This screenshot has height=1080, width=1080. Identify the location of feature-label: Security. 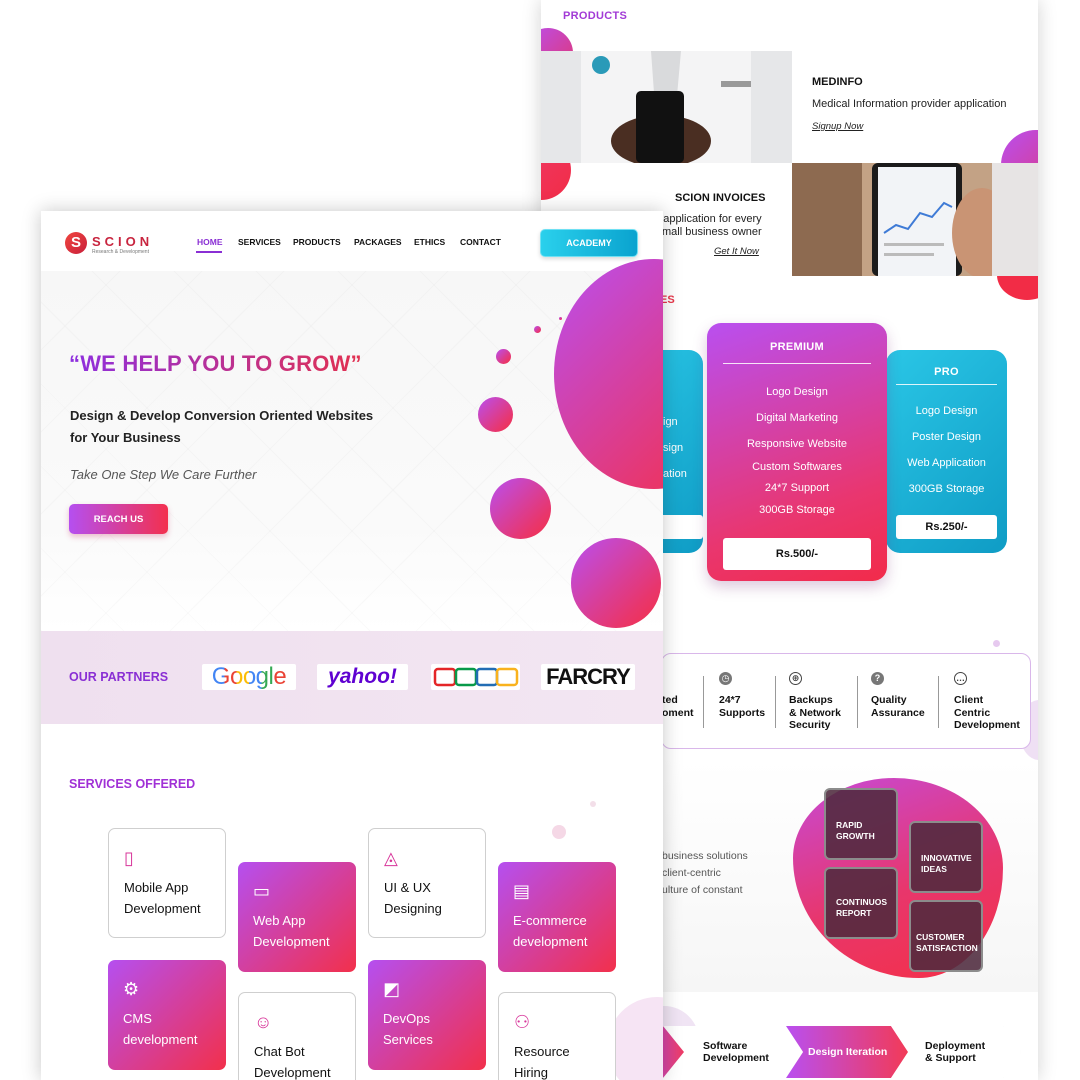
(810, 725).